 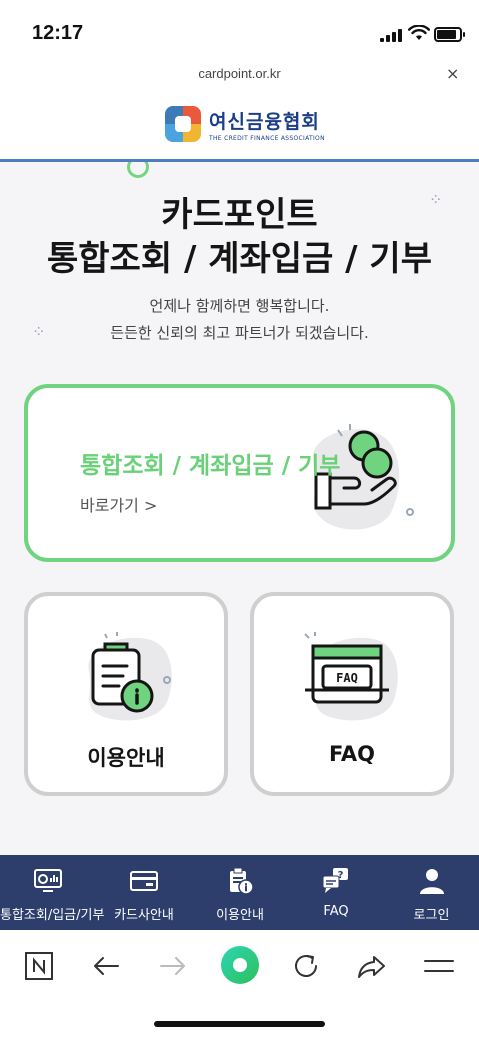 What do you see at coordinates (449, 34) in the screenshot?
I see `battery-icon` at bounding box center [449, 34].